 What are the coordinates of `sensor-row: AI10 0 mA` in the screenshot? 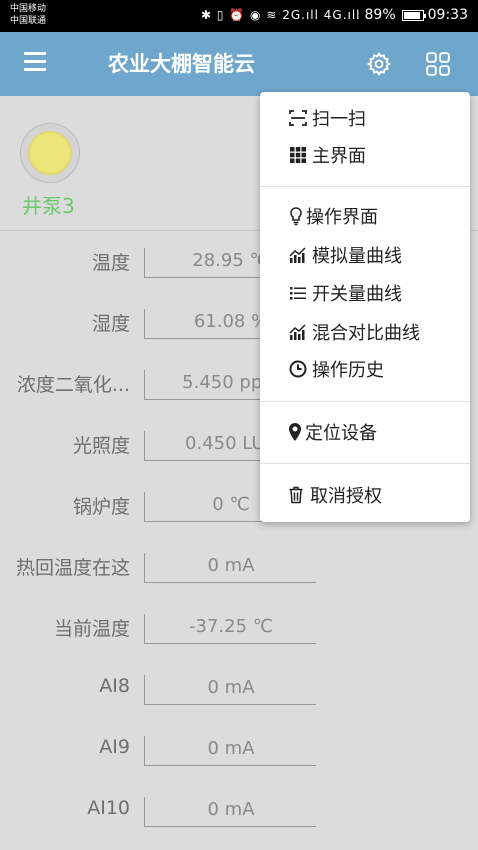 It's located at (239, 811).